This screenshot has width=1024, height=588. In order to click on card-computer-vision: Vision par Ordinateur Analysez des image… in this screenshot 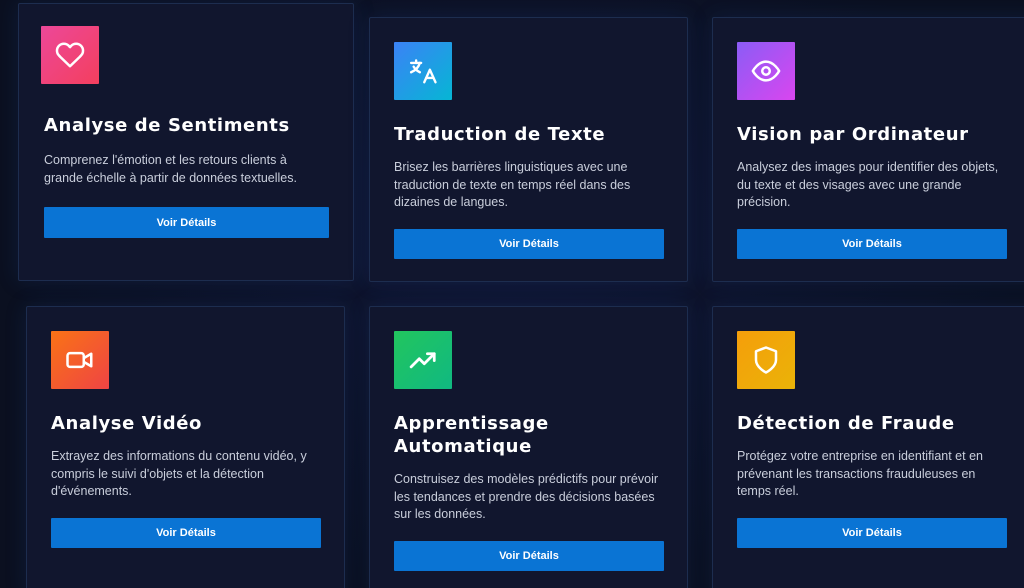, I will do `click(868, 149)`.